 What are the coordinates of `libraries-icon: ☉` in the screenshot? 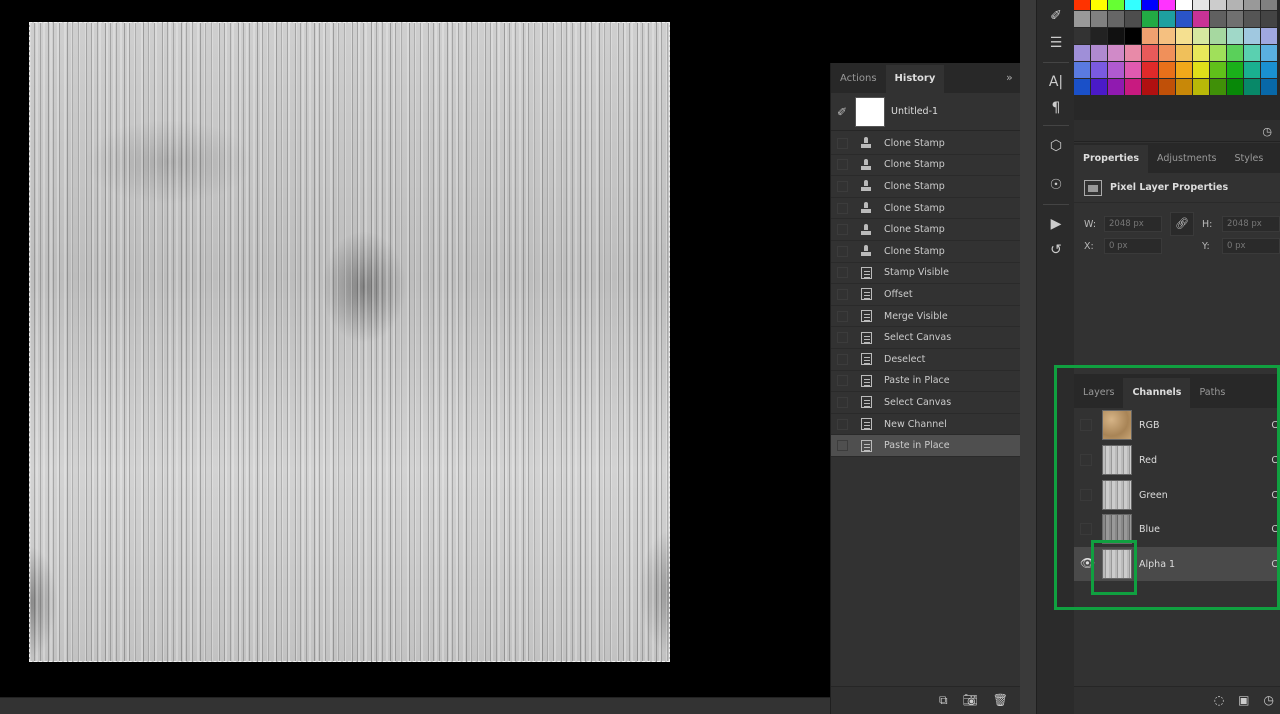 It's located at (1056, 185).